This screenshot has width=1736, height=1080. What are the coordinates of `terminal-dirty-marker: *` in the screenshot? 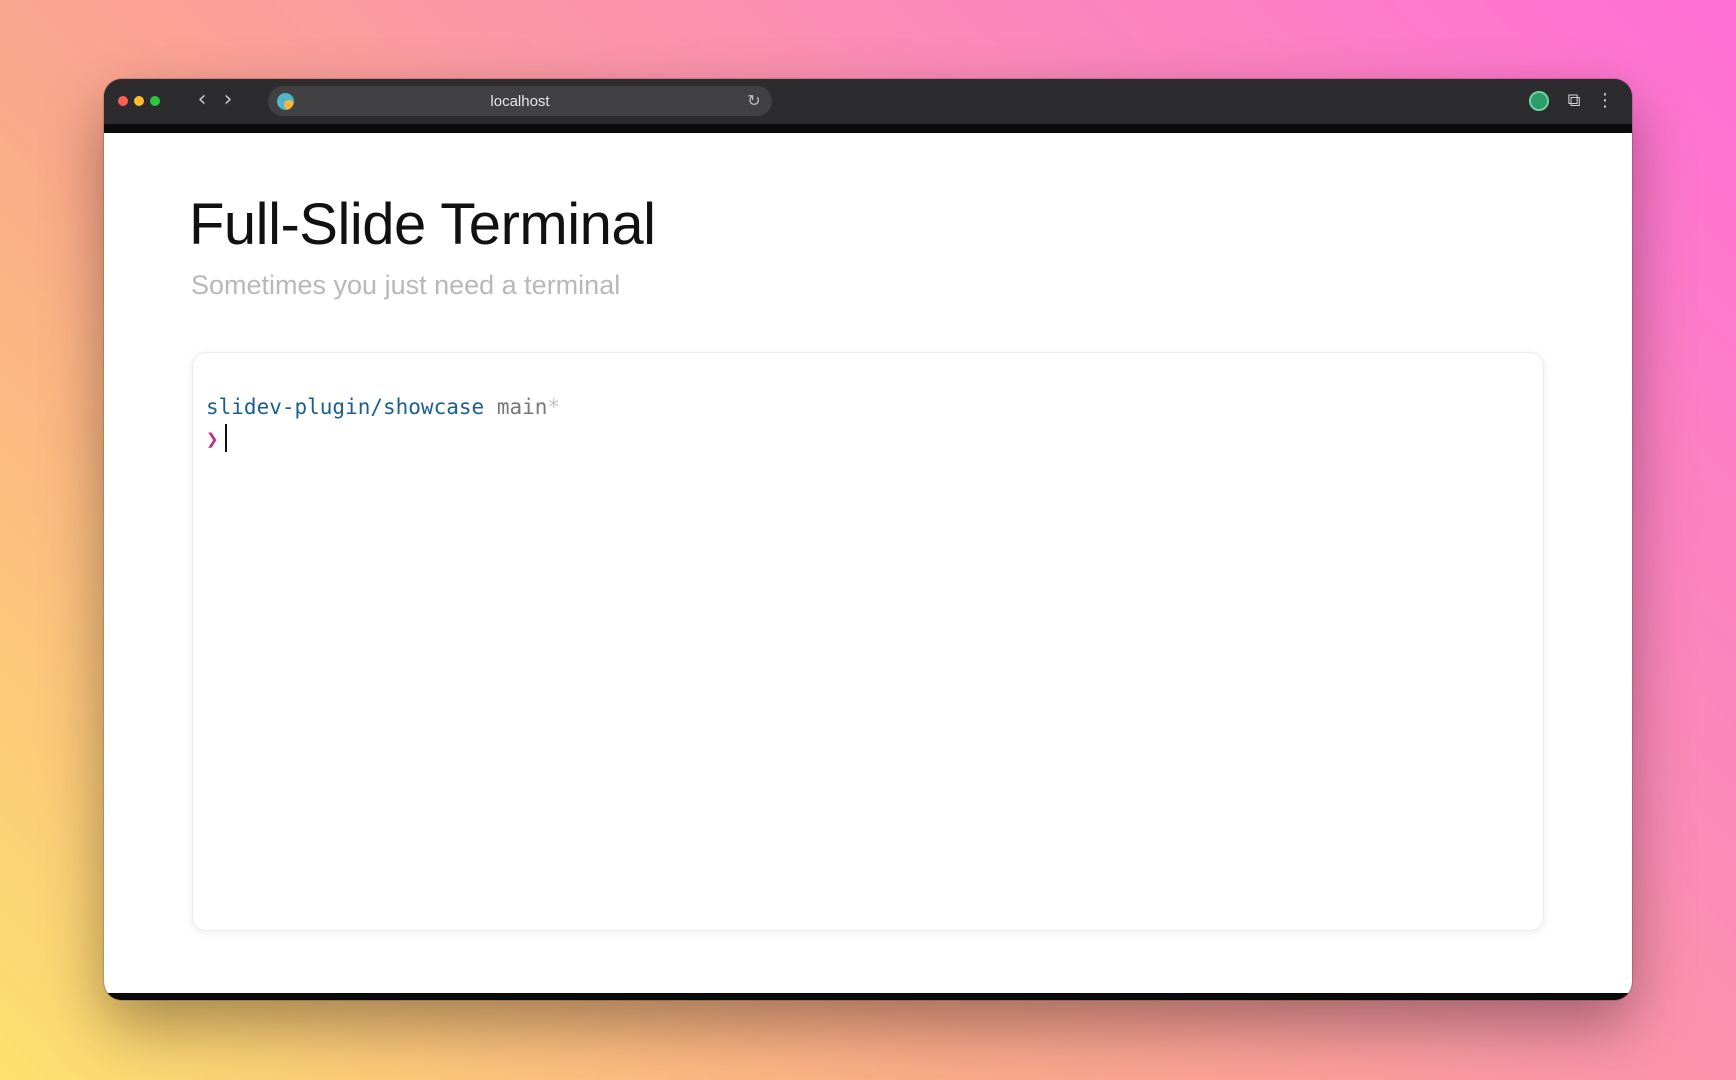 It's located at (554, 407).